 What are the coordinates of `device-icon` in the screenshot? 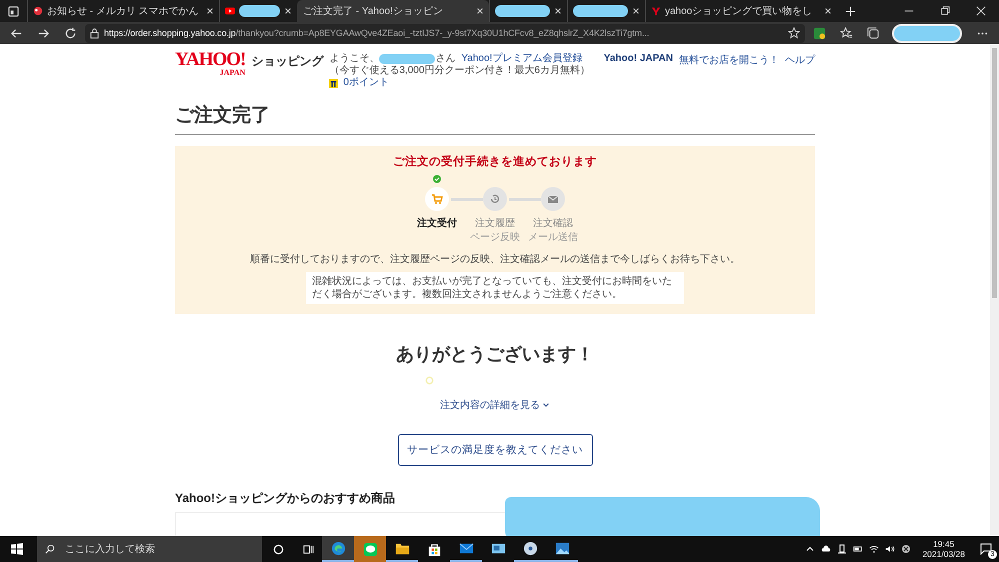 It's located at (842, 549).